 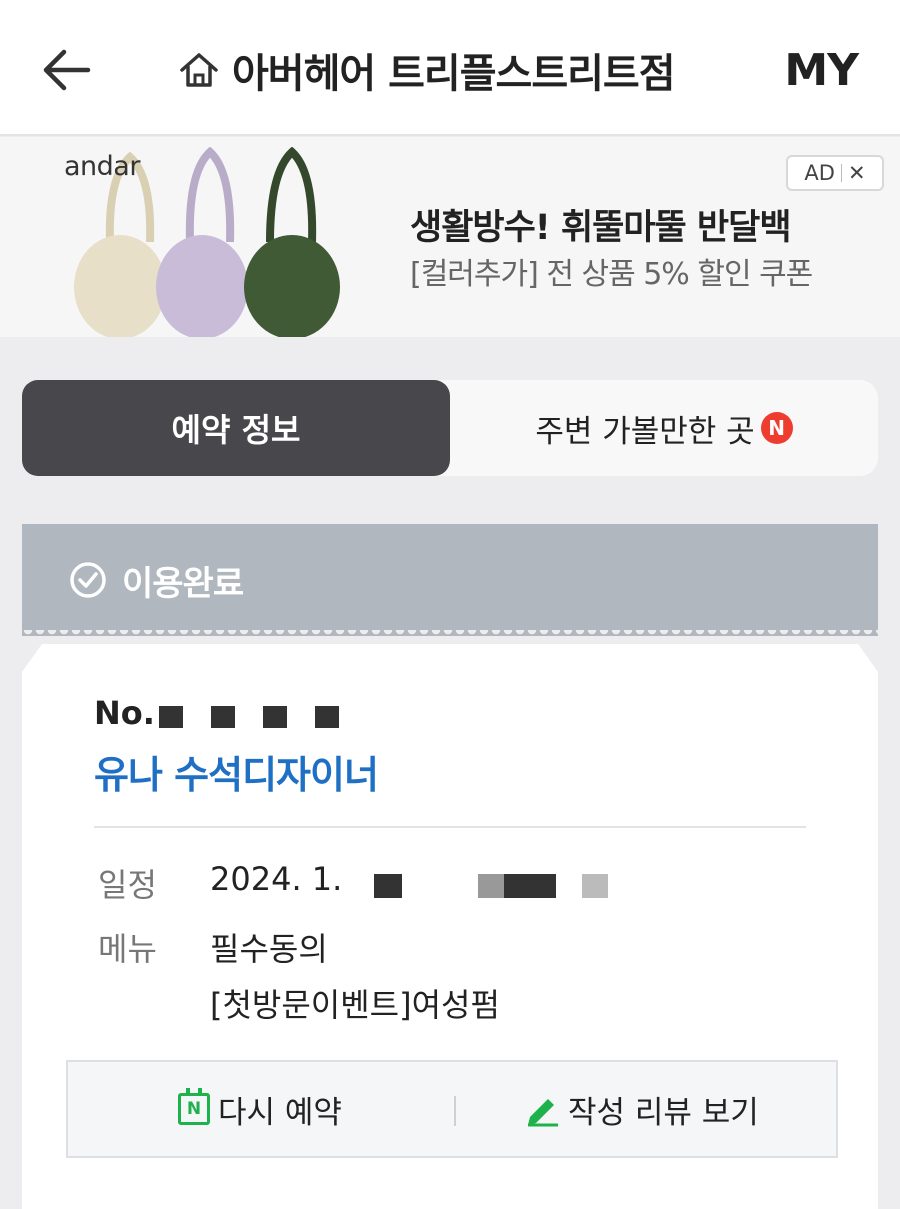 I want to click on ad-subtitle: [컬러추가] 전 상품 5% 할인 쿠폰, so click(x=611, y=274).